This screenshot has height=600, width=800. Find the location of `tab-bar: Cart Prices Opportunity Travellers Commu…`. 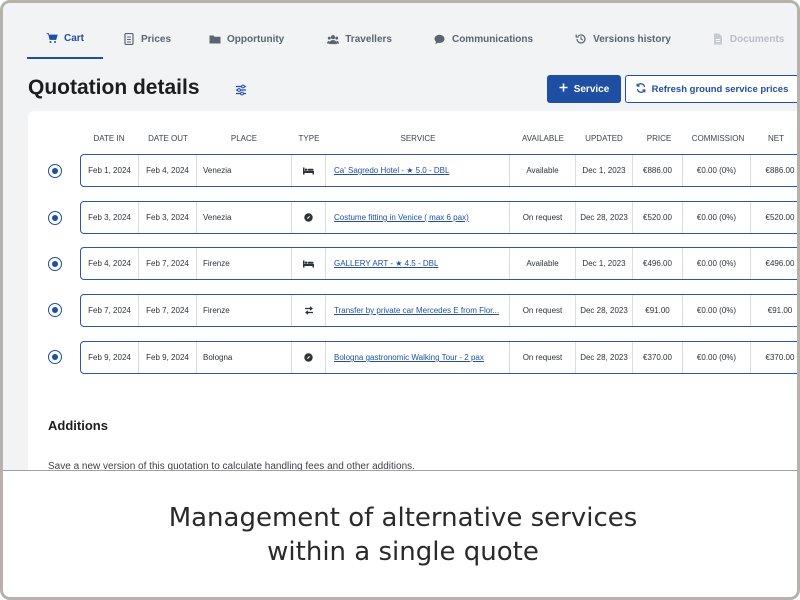

tab-bar: Cart Prices Opportunity Travellers Commu… is located at coordinates (412, 42).